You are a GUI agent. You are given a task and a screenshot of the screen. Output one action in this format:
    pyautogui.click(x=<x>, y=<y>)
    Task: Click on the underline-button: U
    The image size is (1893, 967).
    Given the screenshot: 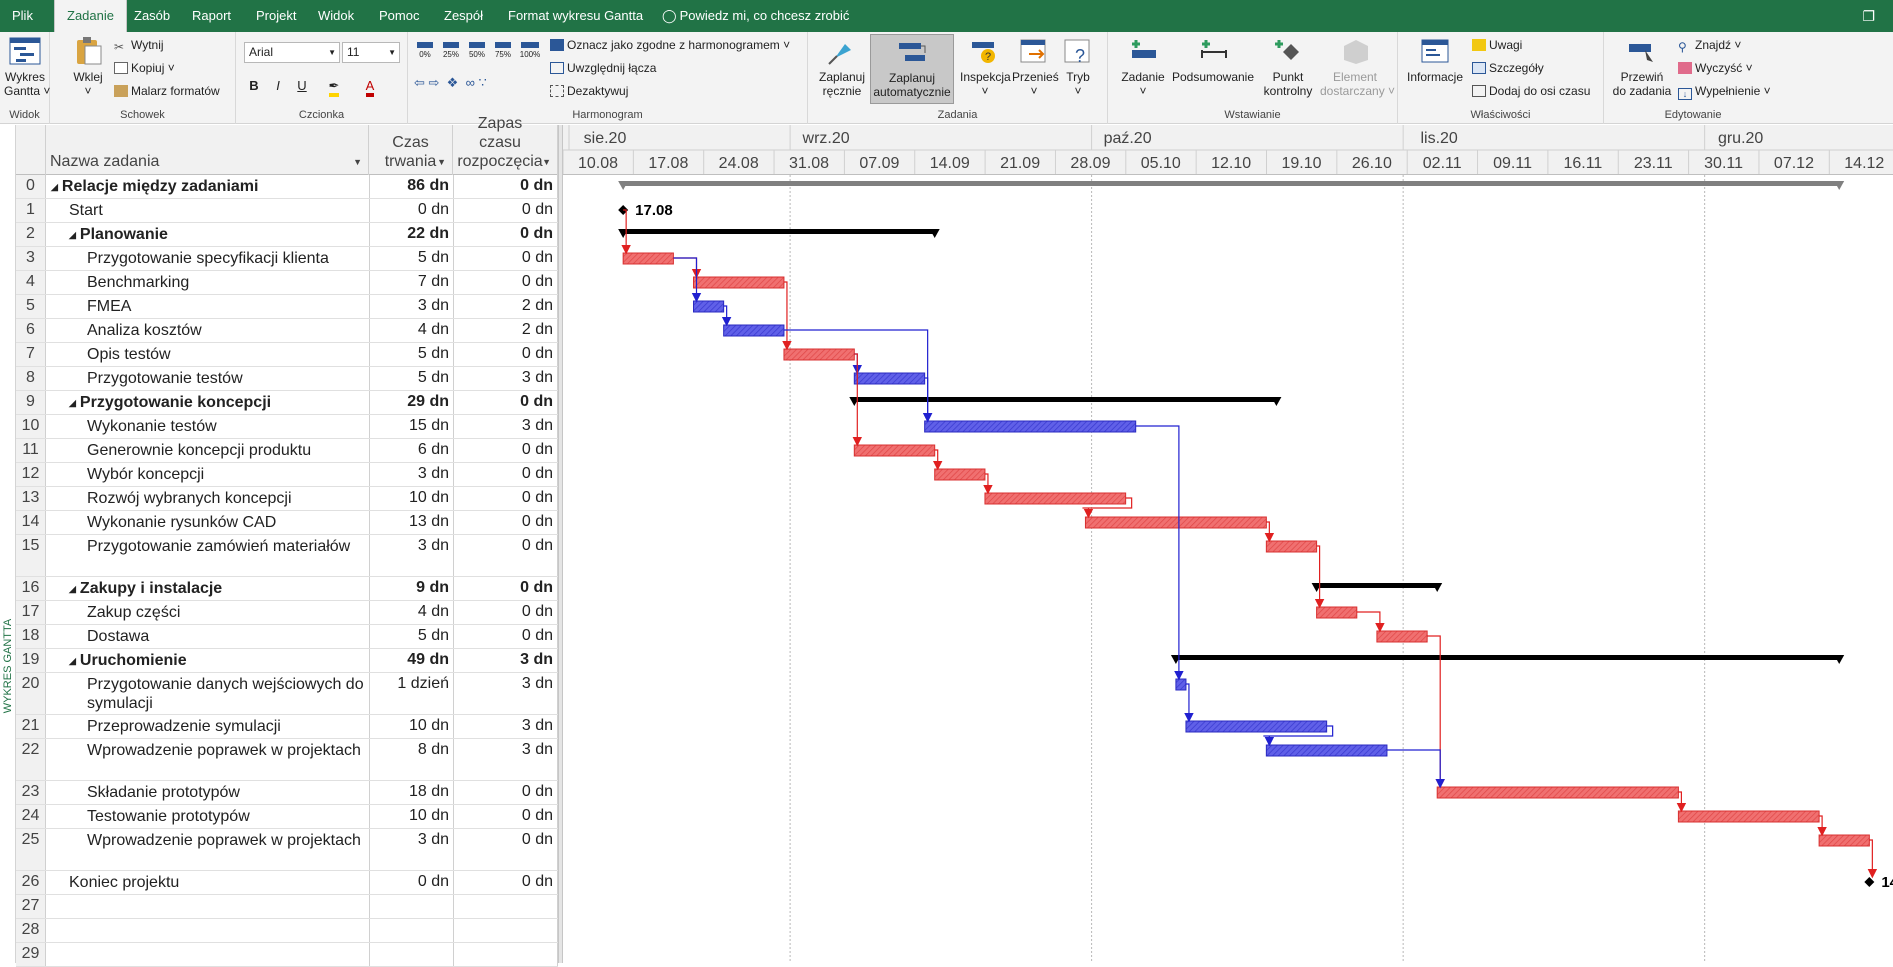 What is the action you would take?
    pyautogui.click(x=302, y=86)
    